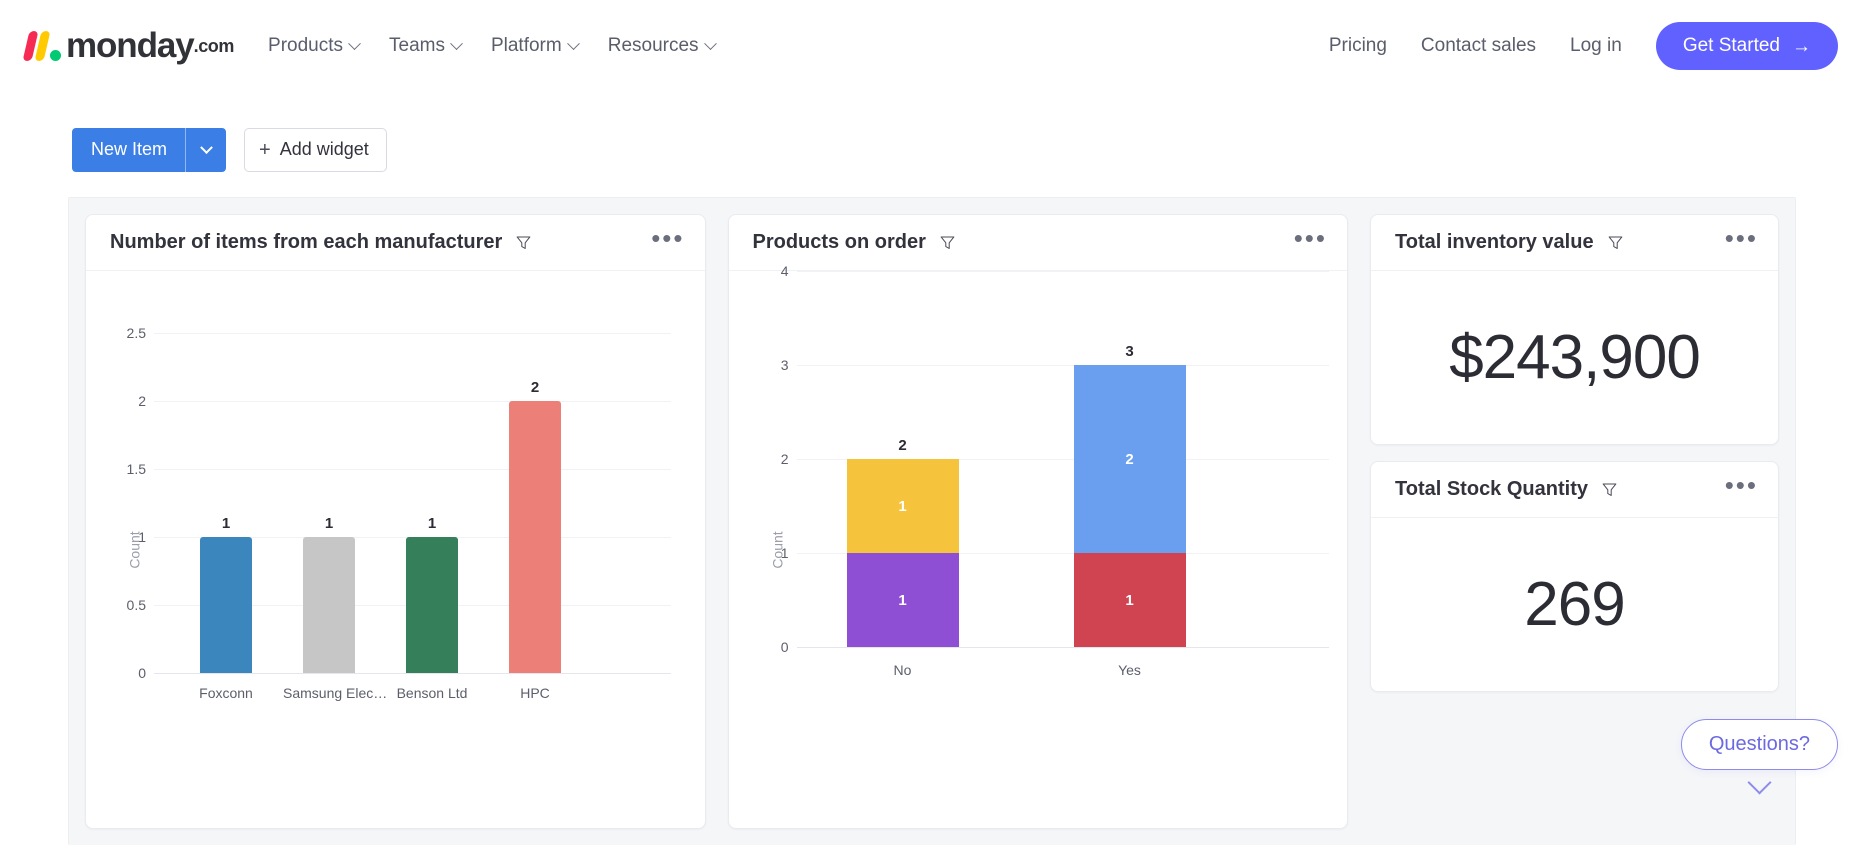 The image size is (1866, 845). Describe the element at coordinates (1478, 46) in the screenshot. I see `nav-link-contact-sales: Contact sales` at that location.